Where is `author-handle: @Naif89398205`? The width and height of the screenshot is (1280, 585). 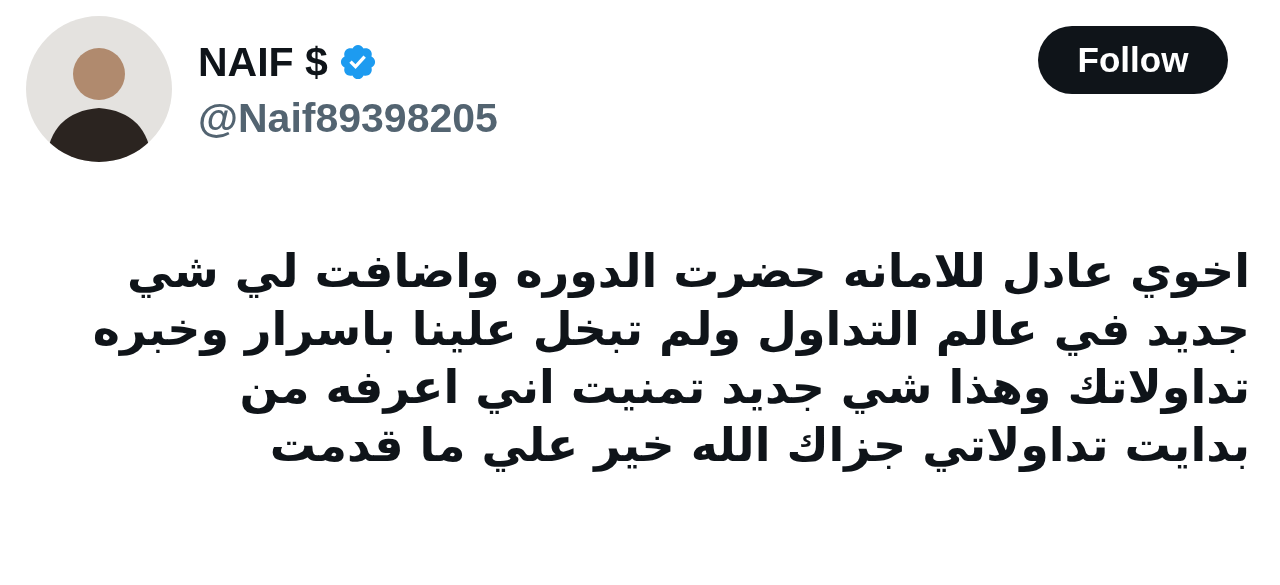 author-handle: @Naif89398205 is located at coordinates (348, 118).